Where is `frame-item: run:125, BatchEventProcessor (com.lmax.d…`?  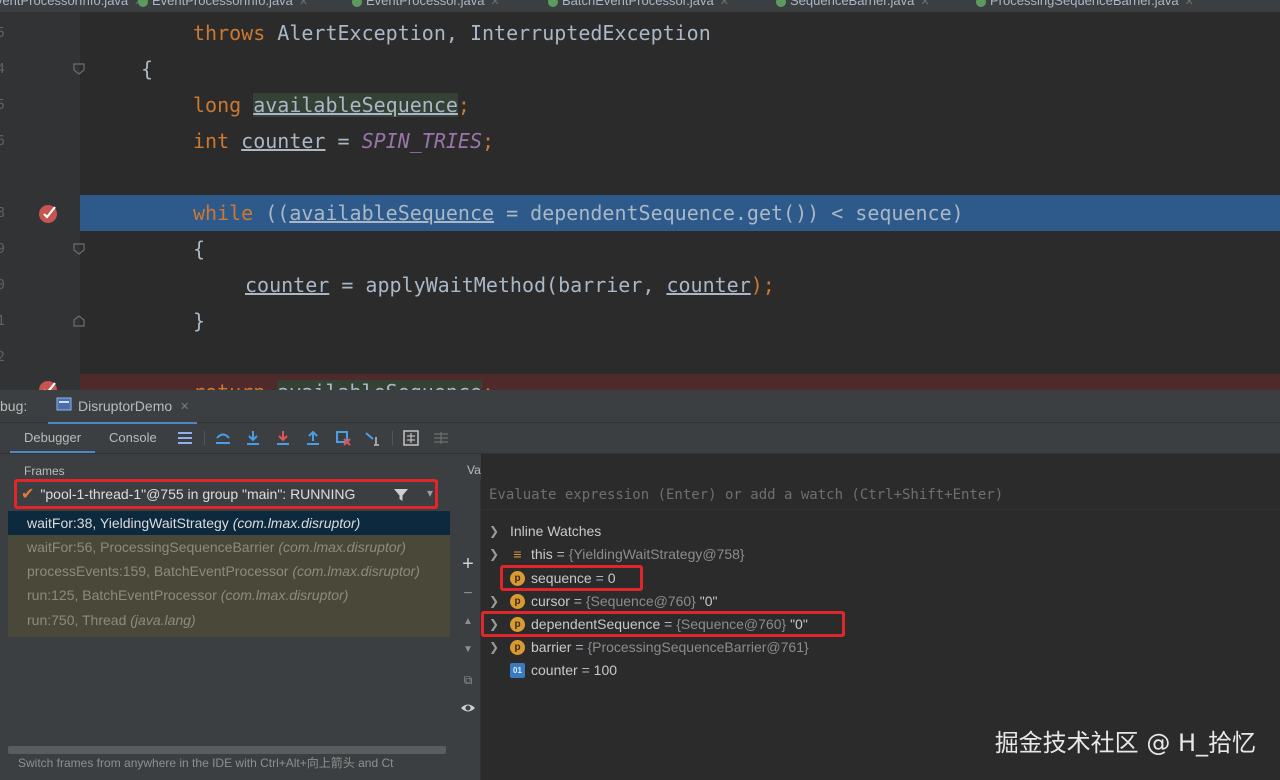 frame-item: run:125, BatchEventProcessor (com.lmax.d… is located at coordinates (229, 595).